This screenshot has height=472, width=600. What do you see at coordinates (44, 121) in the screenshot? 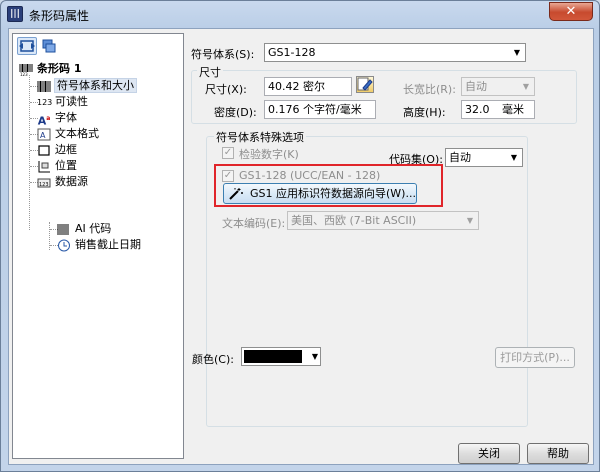
I see `font-icon: Aa` at bounding box center [44, 121].